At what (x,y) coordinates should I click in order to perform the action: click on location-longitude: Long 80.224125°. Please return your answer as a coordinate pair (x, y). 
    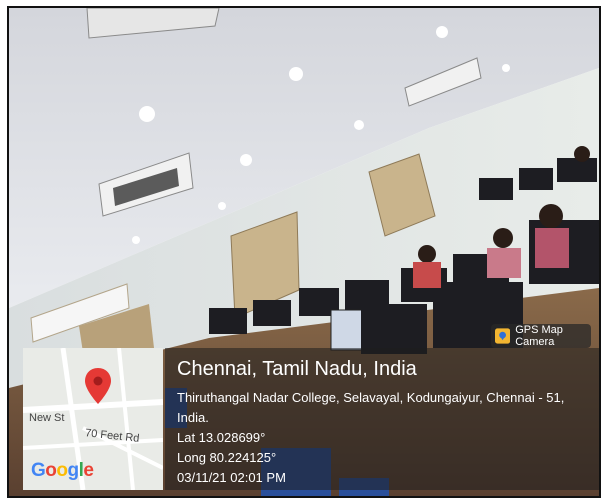
    Looking at the image, I should click on (227, 457).